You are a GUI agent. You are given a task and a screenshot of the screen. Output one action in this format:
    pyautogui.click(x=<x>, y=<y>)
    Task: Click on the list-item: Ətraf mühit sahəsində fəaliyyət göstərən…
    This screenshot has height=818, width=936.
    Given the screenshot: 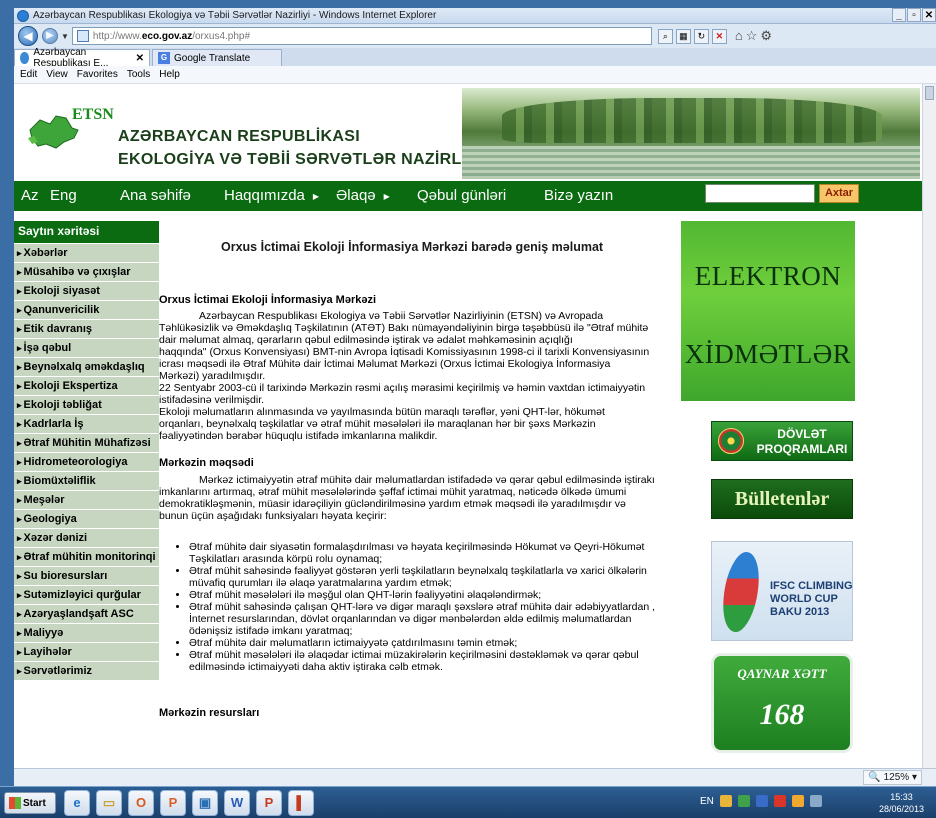 What is the action you would take?
    pyautogui.click(x=432, y=577)
    